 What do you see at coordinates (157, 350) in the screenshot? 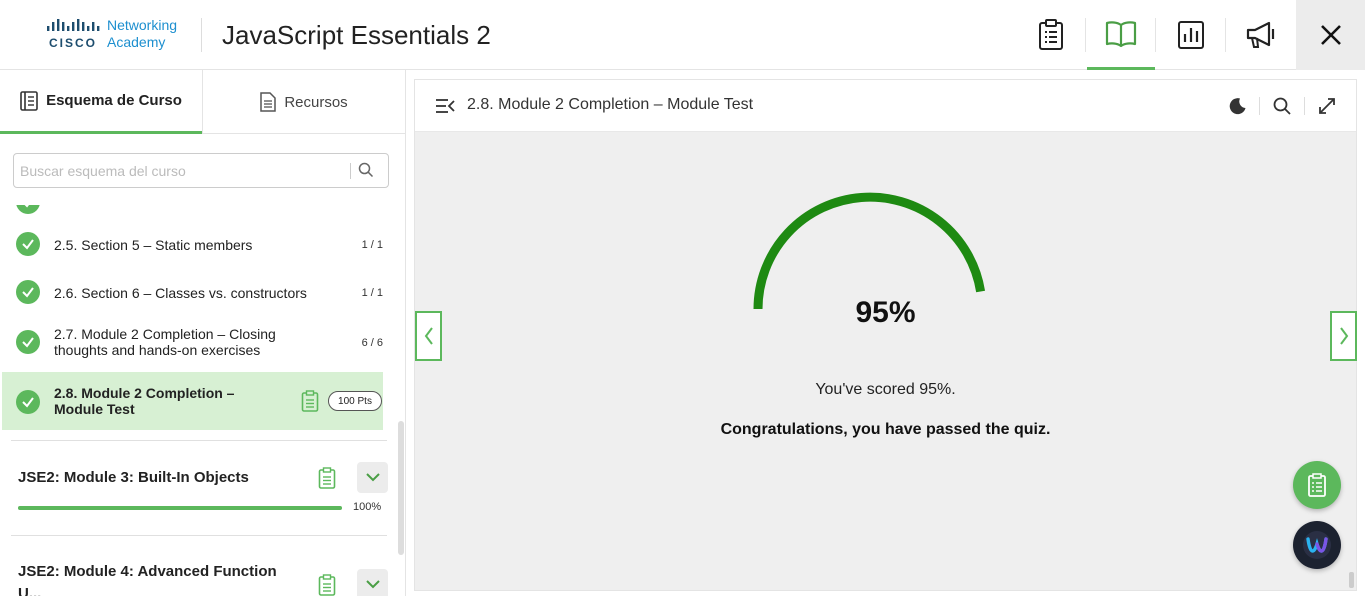
I see `item-label-line: thoughts and hands-on exercises` at bounding box center [157, 350].